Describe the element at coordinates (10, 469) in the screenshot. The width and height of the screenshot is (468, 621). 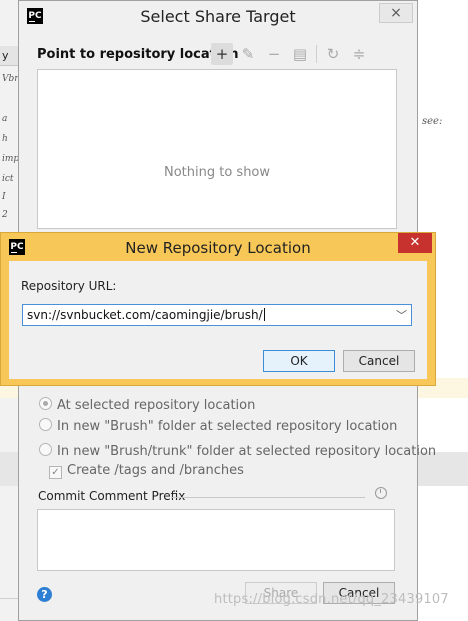
I see `editor-panel-left` at that location.